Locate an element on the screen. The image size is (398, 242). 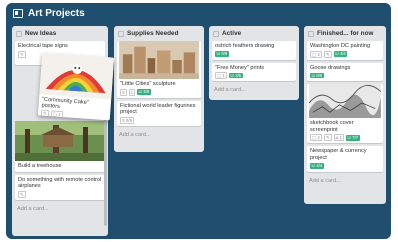
list-header: Finished... for now is located at coordinates (345, 33).